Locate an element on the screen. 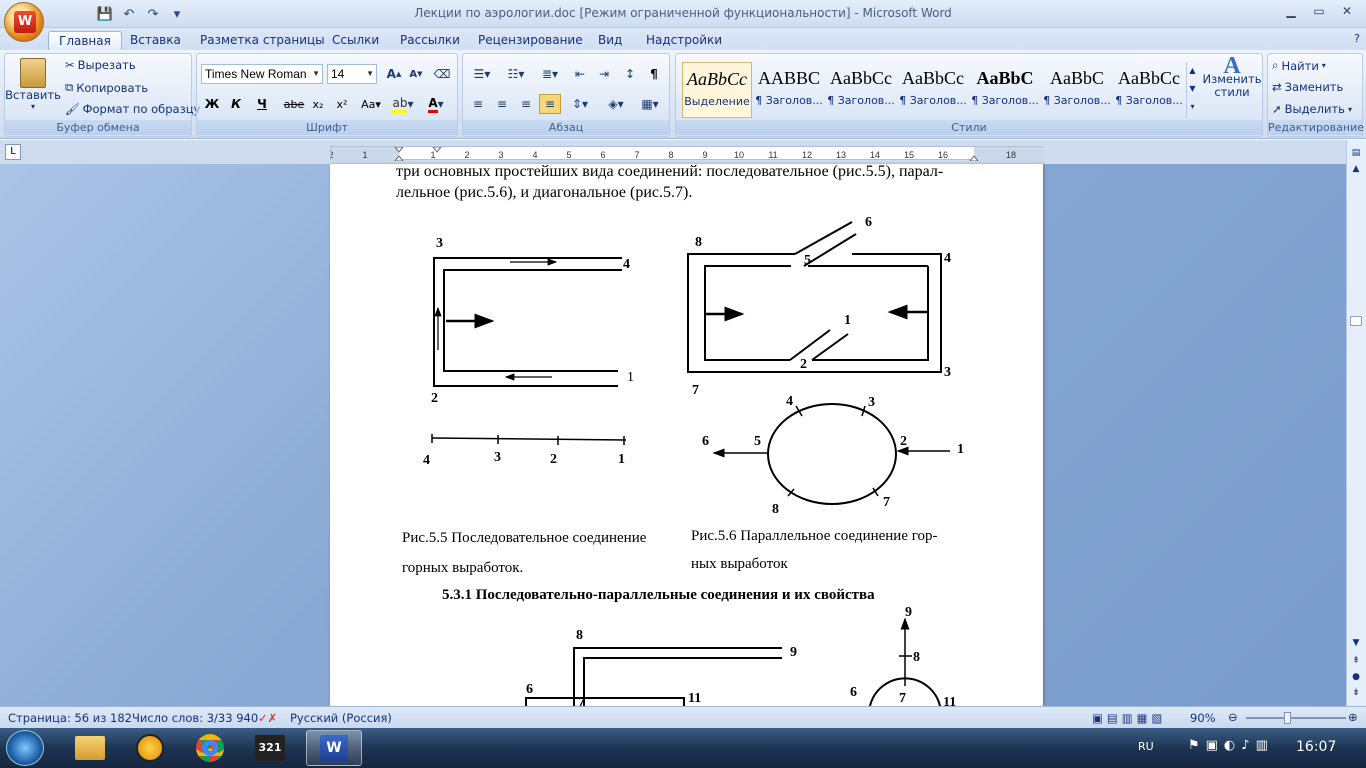 This screenshot has height=768, width=1366. tab-mailings: Рассылки is located at coordinates (430, 41).